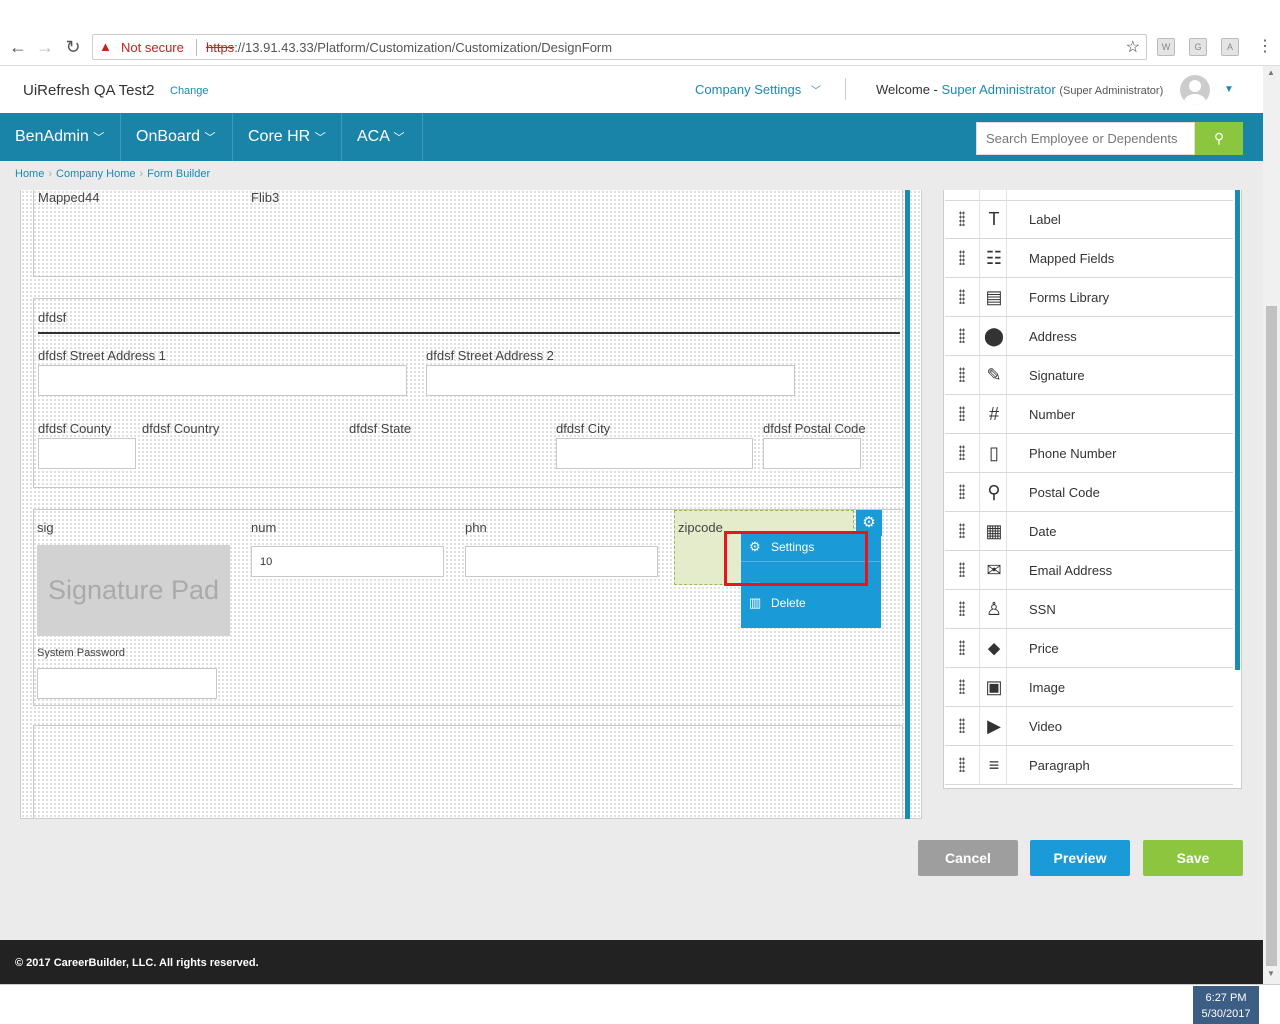 This screenshot has width=1280, height=1024. I want to click on breadcrumb-company-home: Company Home, so click(95, 174).